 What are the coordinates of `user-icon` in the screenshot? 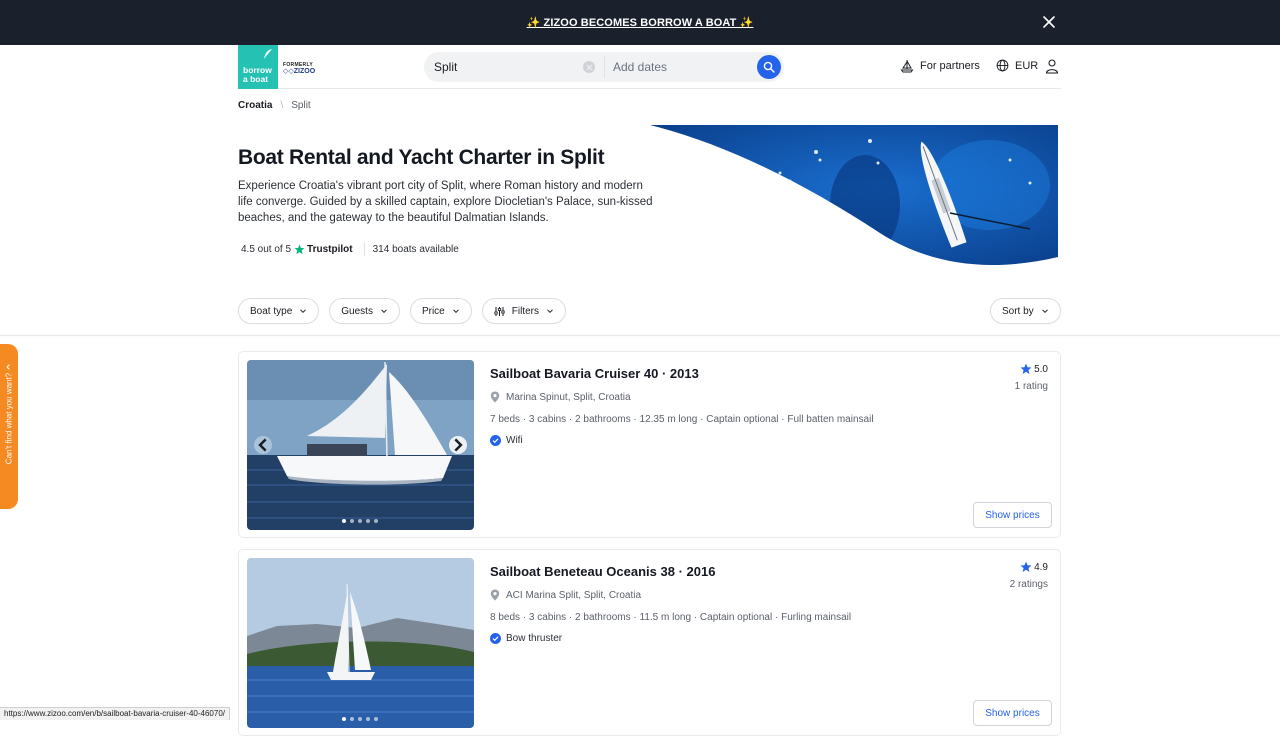 It's located at (1052, 66).